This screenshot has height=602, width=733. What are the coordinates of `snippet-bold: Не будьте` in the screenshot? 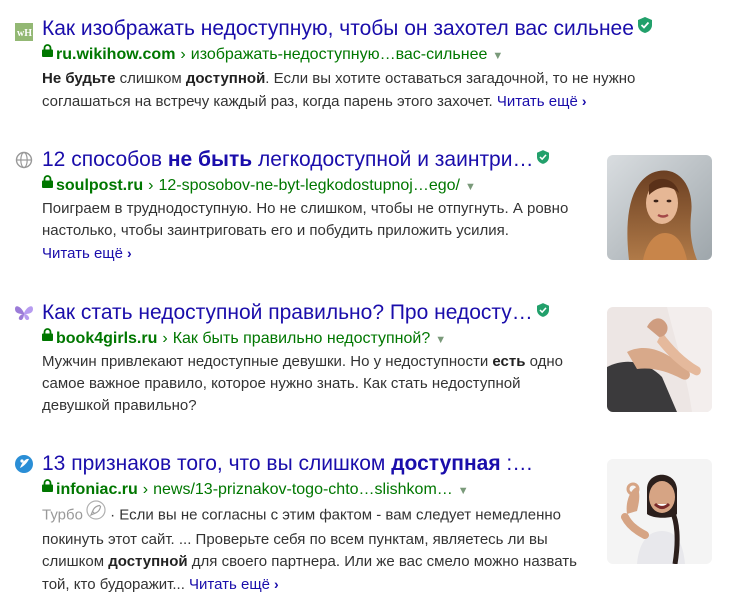 It's located at (79, 78).